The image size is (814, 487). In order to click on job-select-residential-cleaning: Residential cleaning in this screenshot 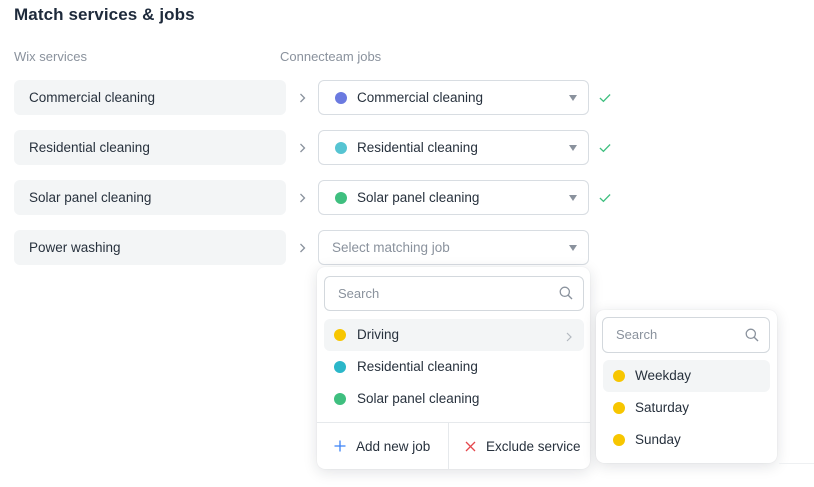, I will do `click(453, 147)`.